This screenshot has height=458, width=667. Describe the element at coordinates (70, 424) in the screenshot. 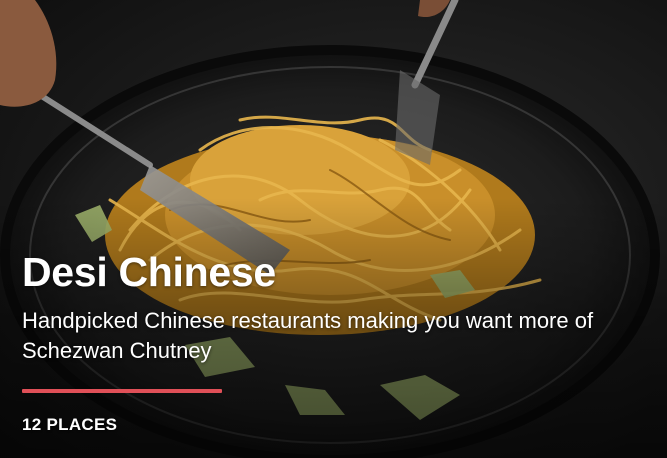

I see `places-count: 12 PLACES` at that location.